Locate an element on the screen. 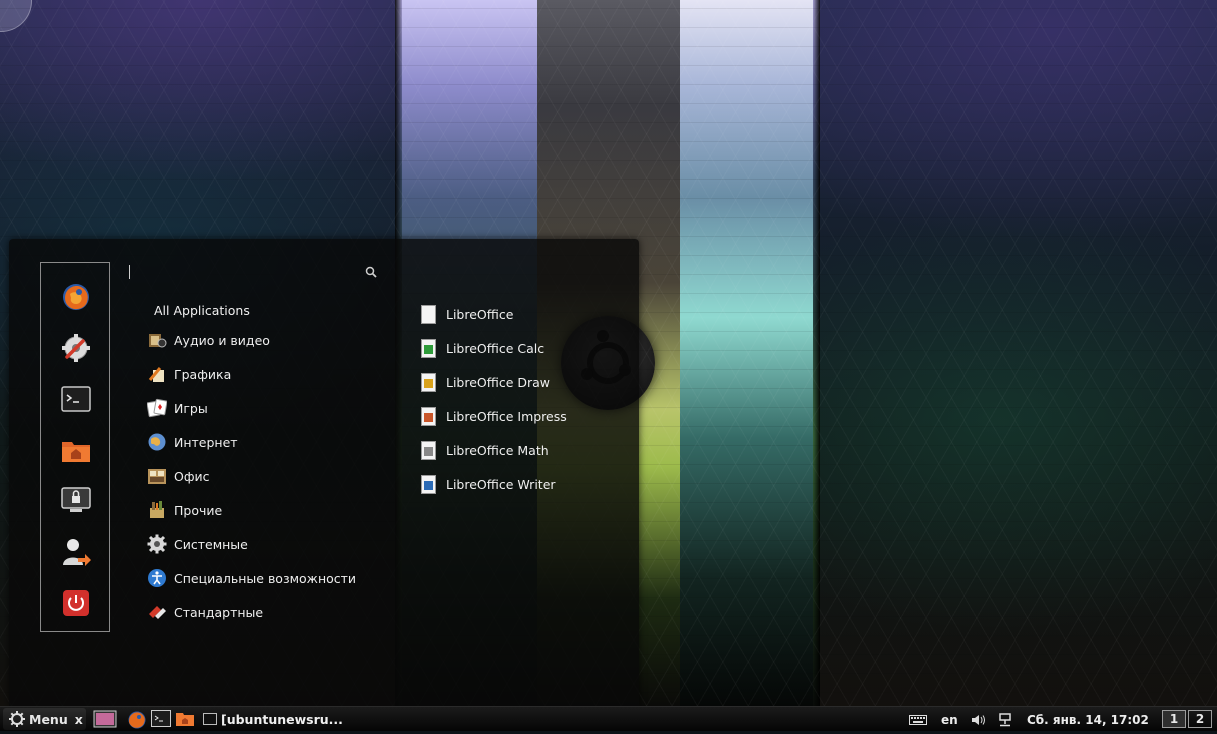 This screenshot has width=1217, height=734. category-office: Офис is located at coordinates (178, 476).